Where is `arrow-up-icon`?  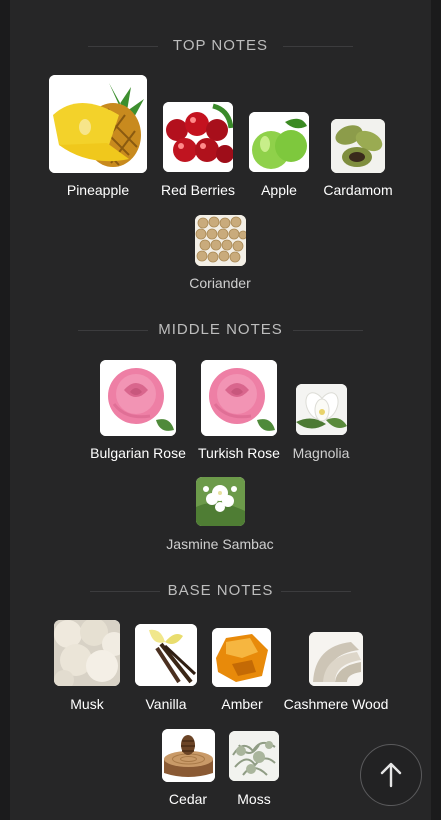
arrow-up-icon is located at coordinates (391, 775).